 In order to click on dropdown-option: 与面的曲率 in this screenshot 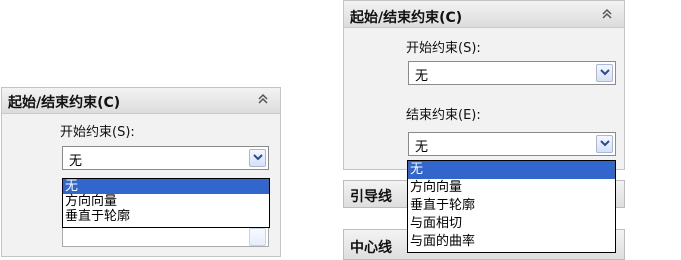, I will do `click(511, 242)`.